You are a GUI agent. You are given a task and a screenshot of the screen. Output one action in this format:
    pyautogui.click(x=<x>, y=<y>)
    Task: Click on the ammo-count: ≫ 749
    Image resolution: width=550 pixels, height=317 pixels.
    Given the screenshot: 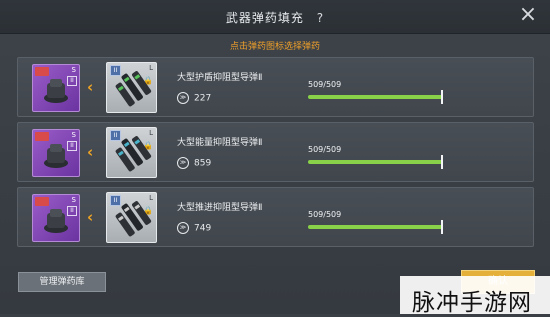 What is the action you would take?
    pyautogui.click(x=194, y=228)
    